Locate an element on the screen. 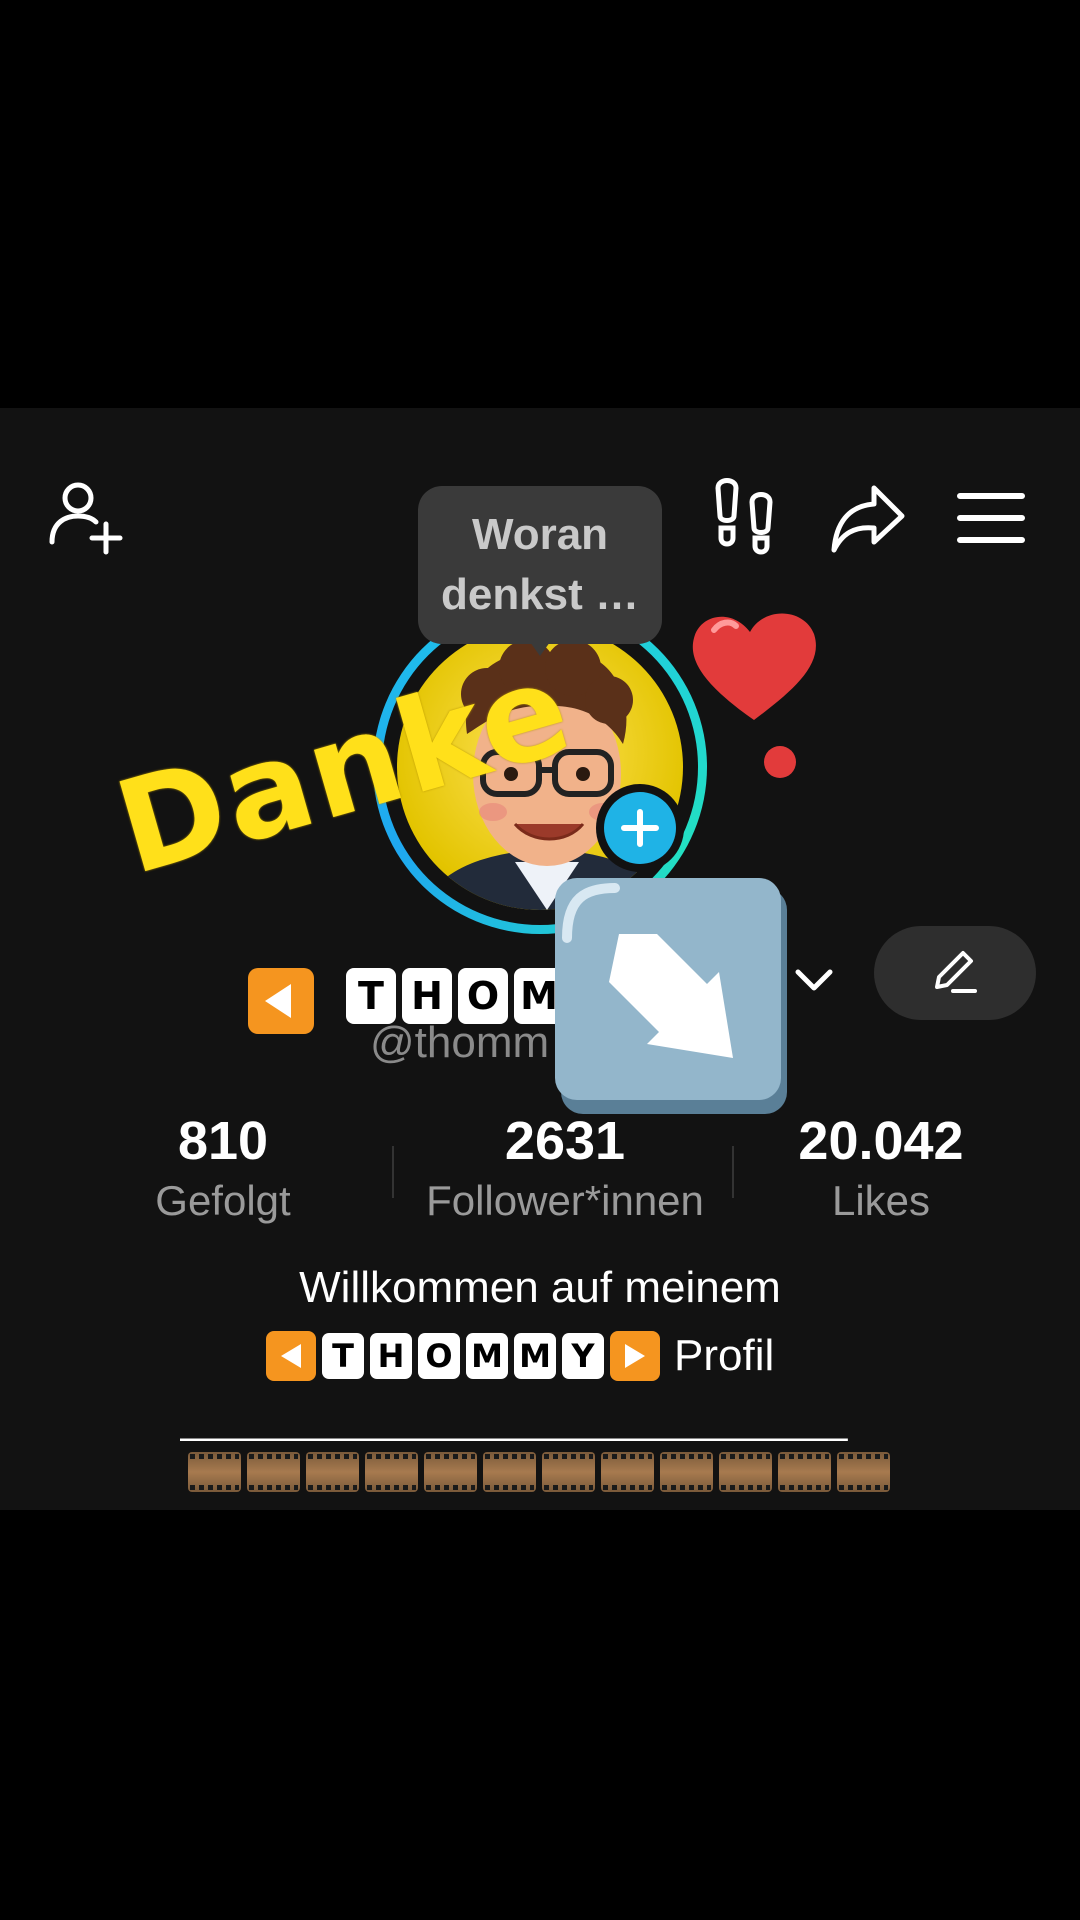  chevron-down-icon is located at coordinates (814, 980).